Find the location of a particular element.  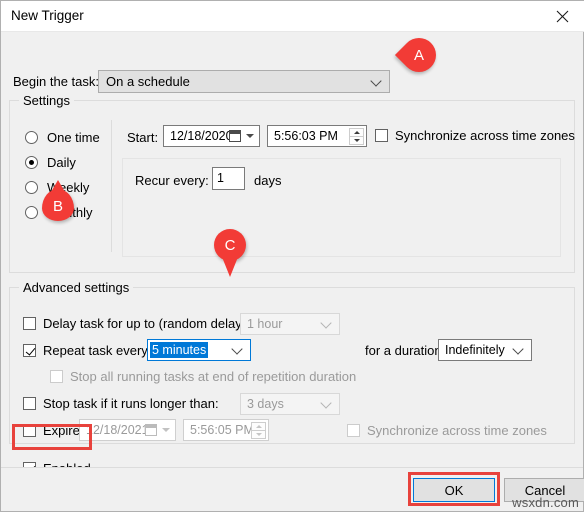

recur-every-label: Recur every: is located at coordinates (172, 180).